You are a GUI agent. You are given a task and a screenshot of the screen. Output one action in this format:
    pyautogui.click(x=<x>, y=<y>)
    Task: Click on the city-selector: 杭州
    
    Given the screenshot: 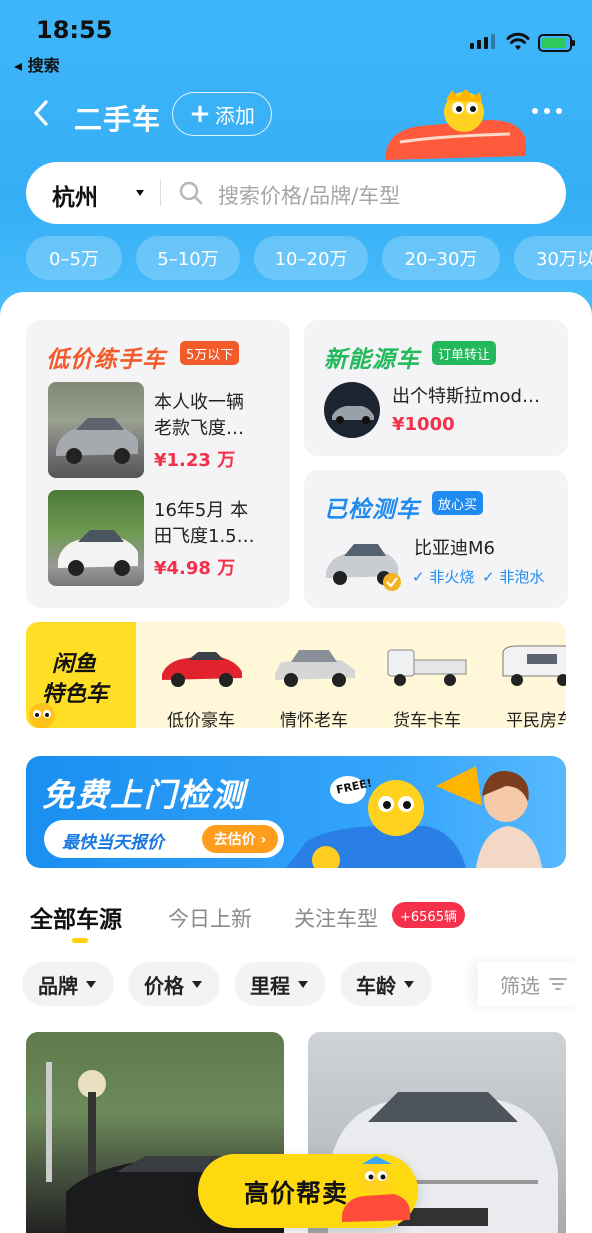 What is the action you would take?
    pyautogui.click(x=75, y=195)
    